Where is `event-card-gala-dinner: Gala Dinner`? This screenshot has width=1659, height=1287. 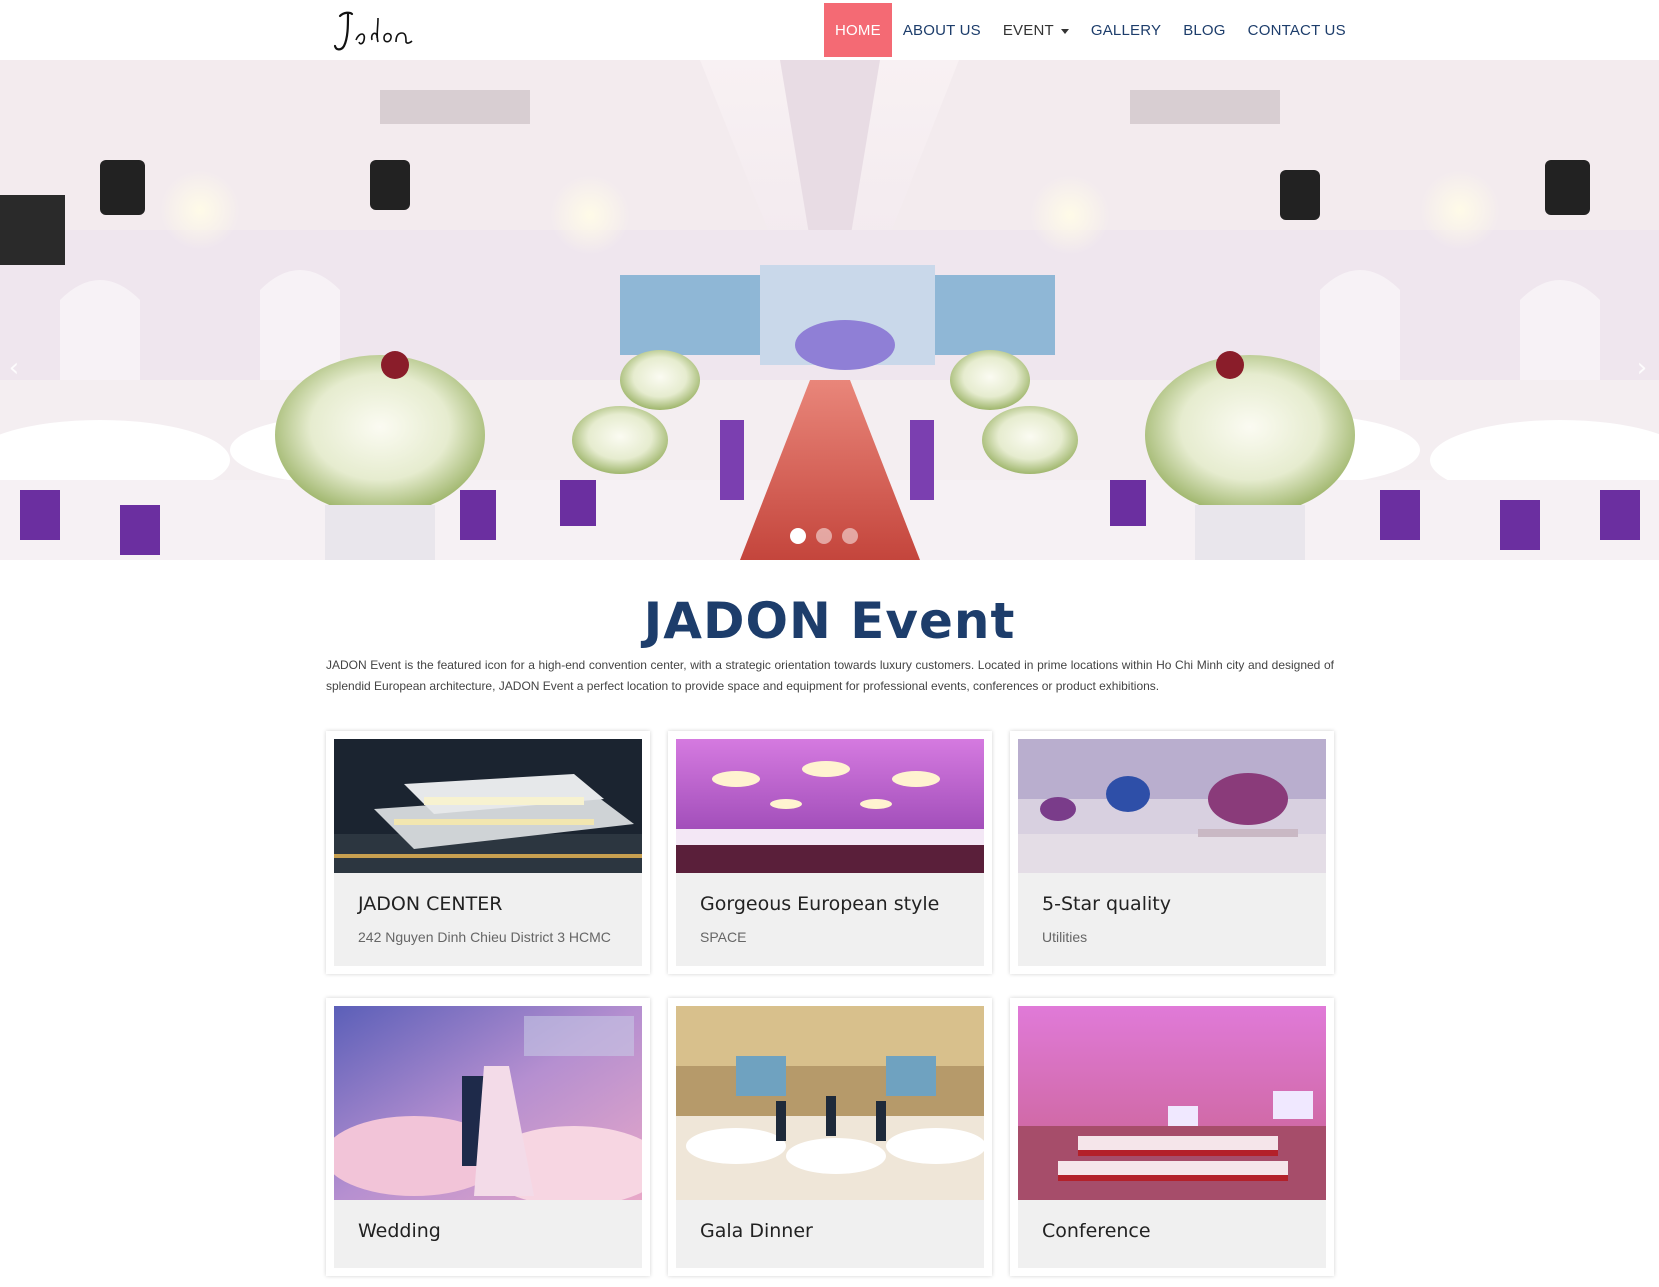 event-card-gala-dinner: Gala Dinner is located at coordinates (830, 1137).